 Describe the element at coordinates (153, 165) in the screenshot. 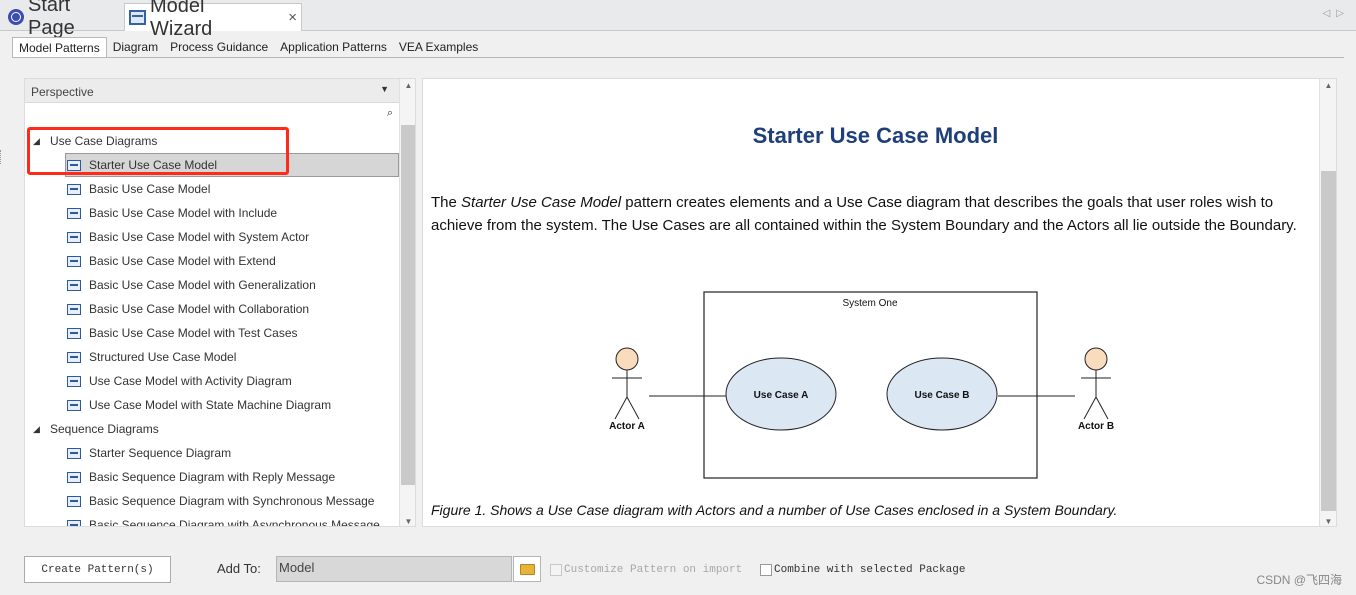

I see `tree-item-label: Starter Use Case Model` at that location.